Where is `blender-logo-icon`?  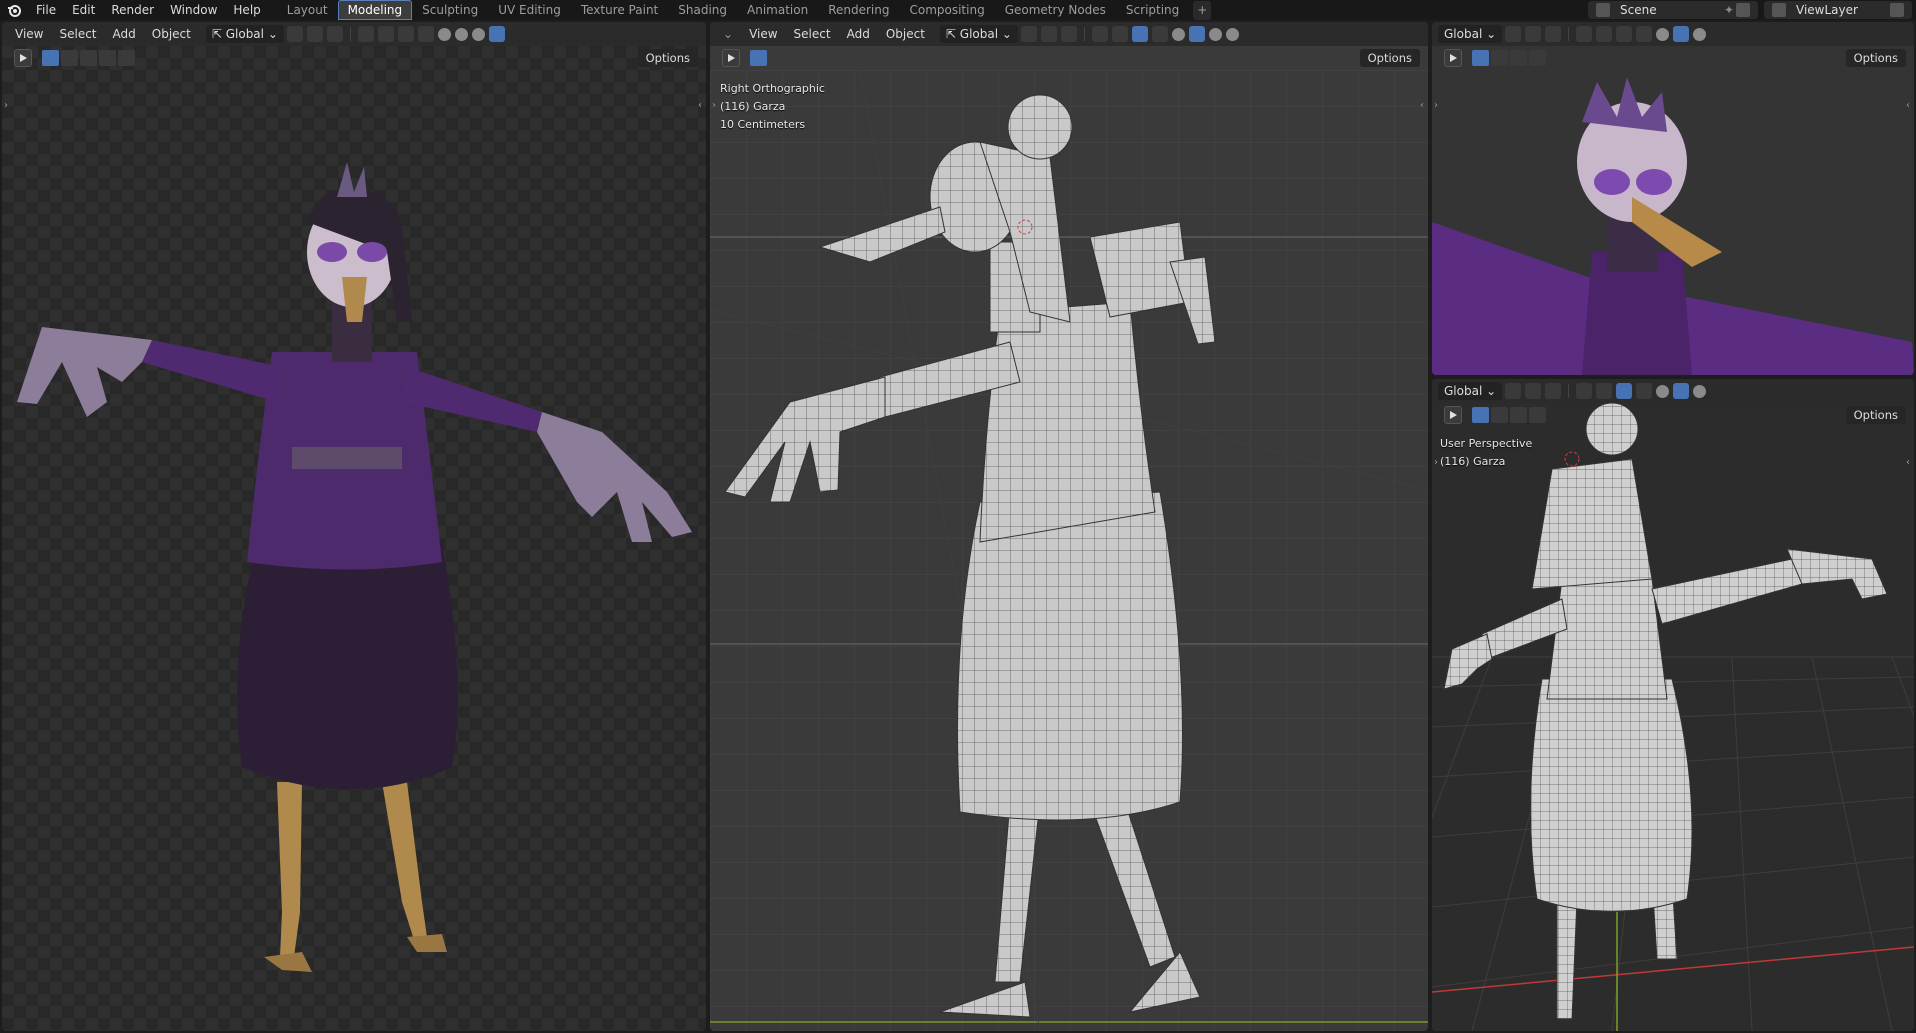 blender-logo-icon is located at coordinates (14, 10).